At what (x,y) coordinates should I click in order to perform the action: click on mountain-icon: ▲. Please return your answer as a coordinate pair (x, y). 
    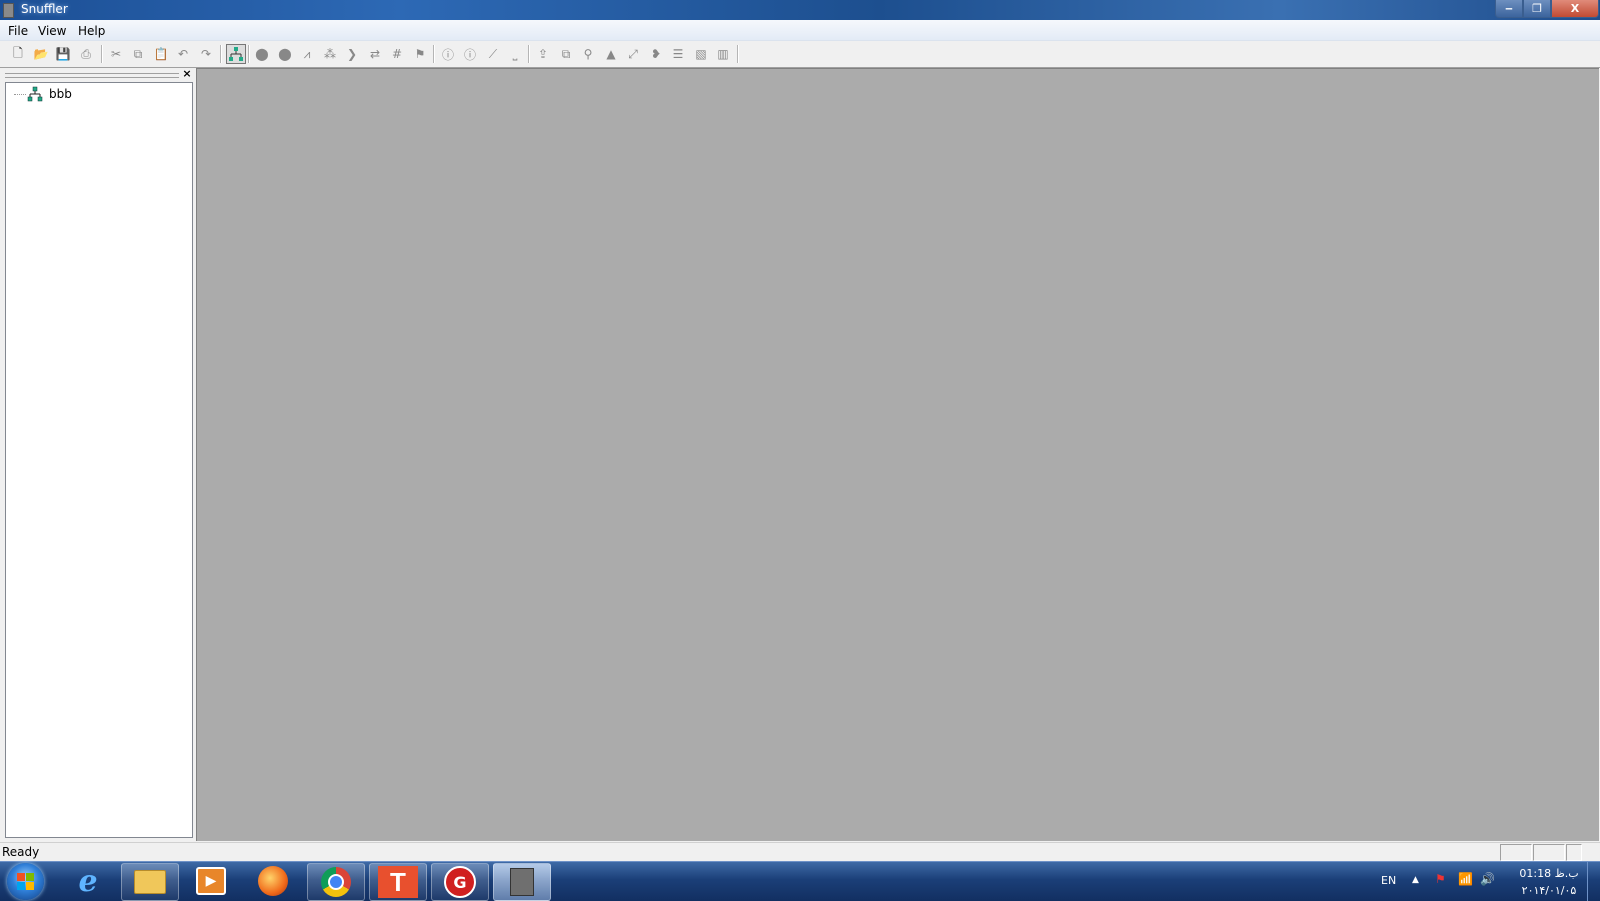
    Looking at the image, I should click on (611, 54).